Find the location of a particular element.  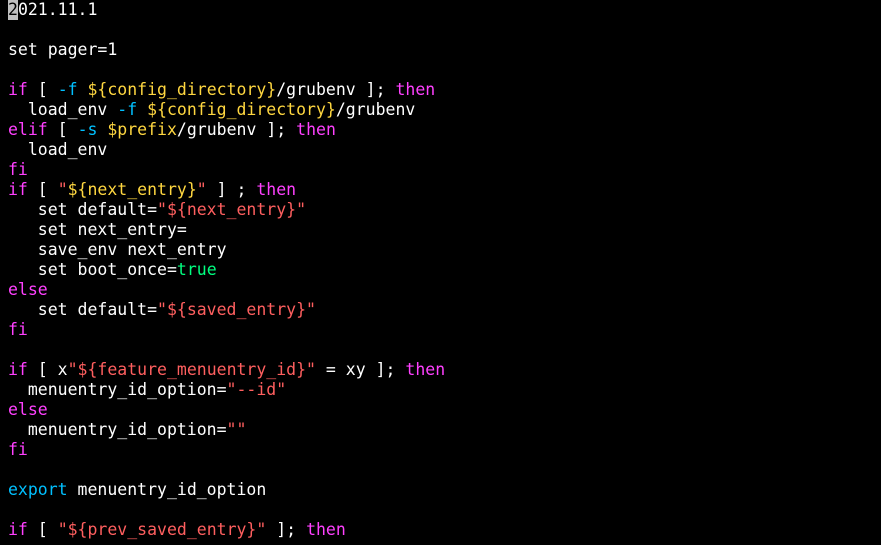

code-line: menuentry_id_option="" is located at coordinates (444, 430).